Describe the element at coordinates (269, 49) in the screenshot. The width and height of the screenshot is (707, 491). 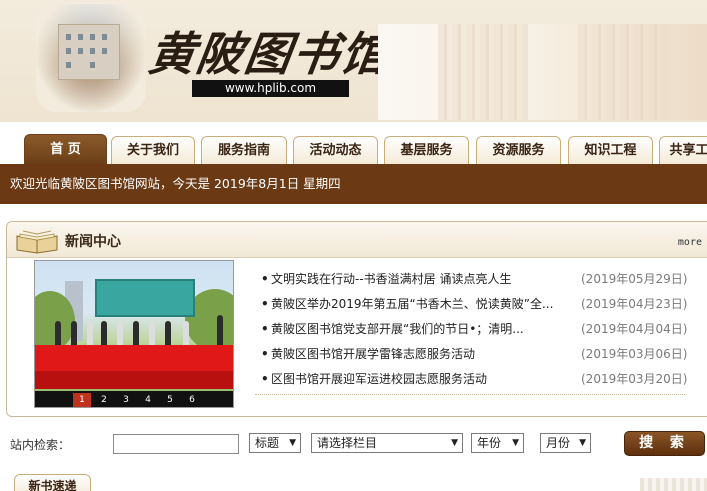
I see `site-logo: 黄陂图书馆` at that location.